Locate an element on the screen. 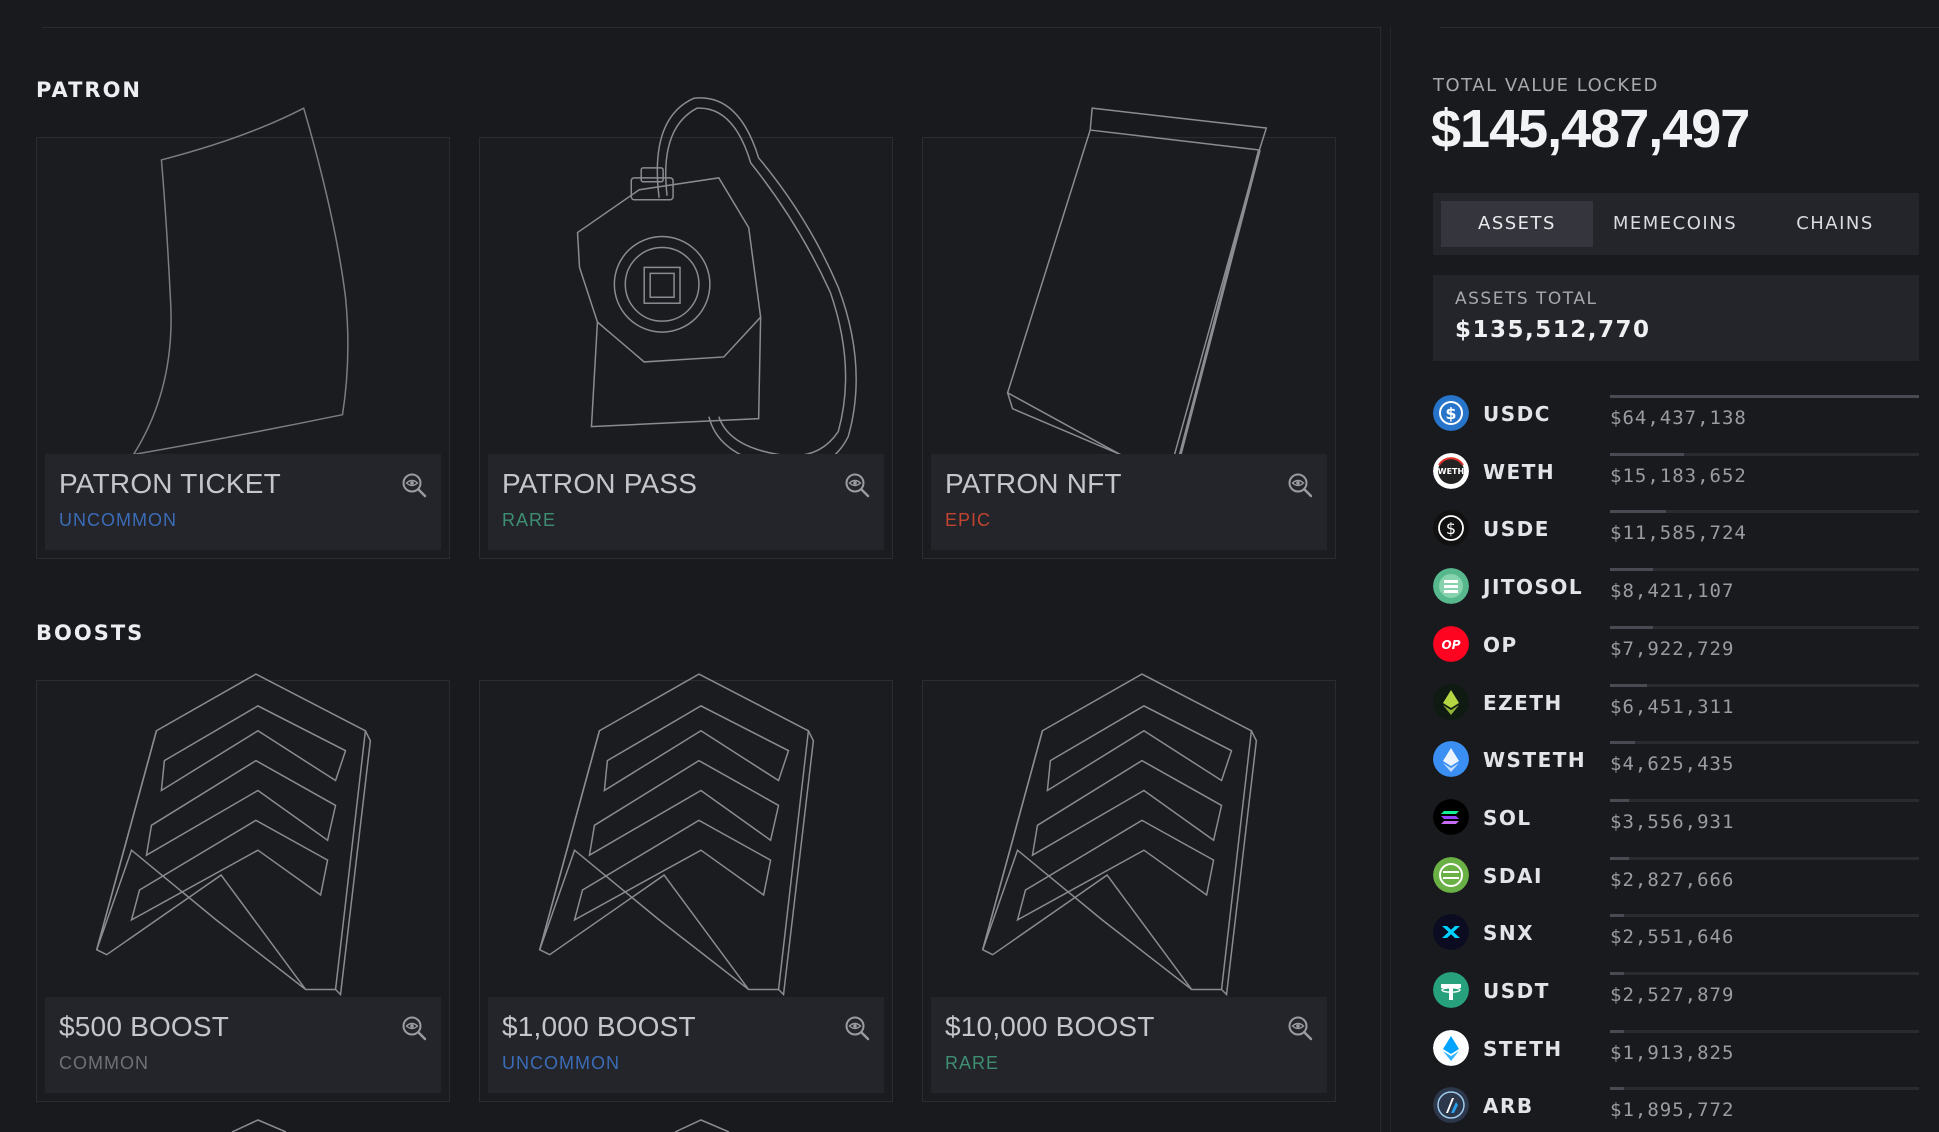 The image size is (1939, 1132). sol-icon is located at coordinates (1451, 816).